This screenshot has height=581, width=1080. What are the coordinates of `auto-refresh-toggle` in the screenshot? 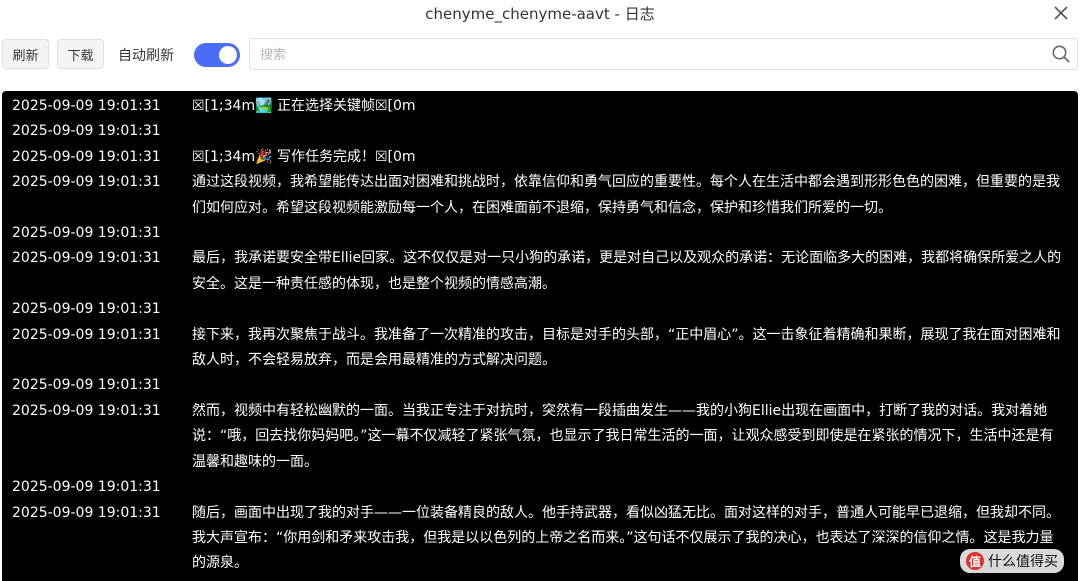 It's located at (217, 55).